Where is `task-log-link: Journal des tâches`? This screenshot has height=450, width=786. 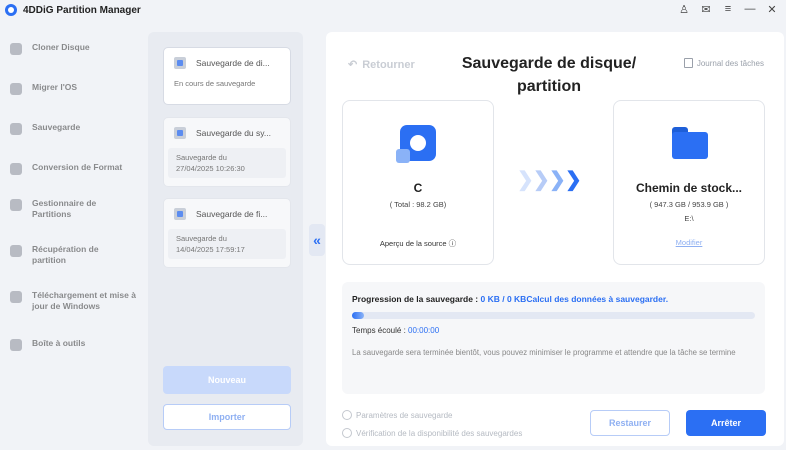
task-log-link: Journal des tâches is located at coordinates (723, 63).